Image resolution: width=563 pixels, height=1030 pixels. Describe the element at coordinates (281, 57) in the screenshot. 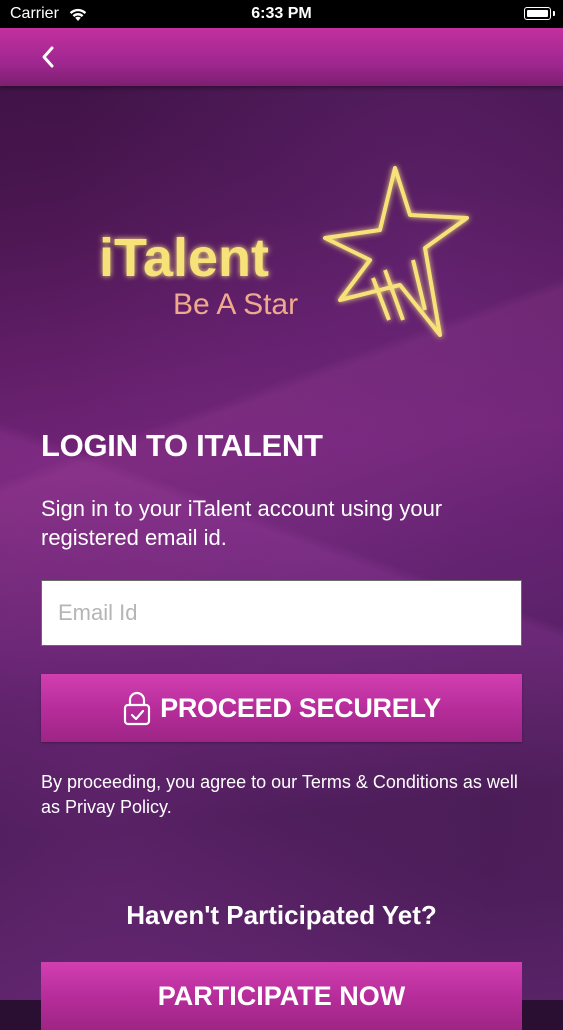

I see `nav-bar` at that location.